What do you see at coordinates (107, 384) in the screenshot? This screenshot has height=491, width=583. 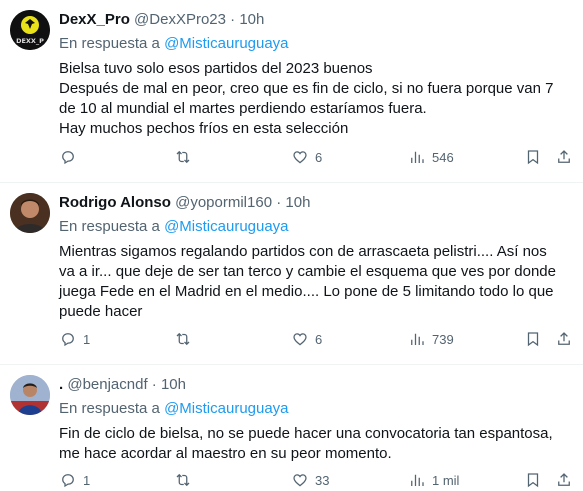 I see `user-handle: @benjacndf` at bounding box center [107, 384].